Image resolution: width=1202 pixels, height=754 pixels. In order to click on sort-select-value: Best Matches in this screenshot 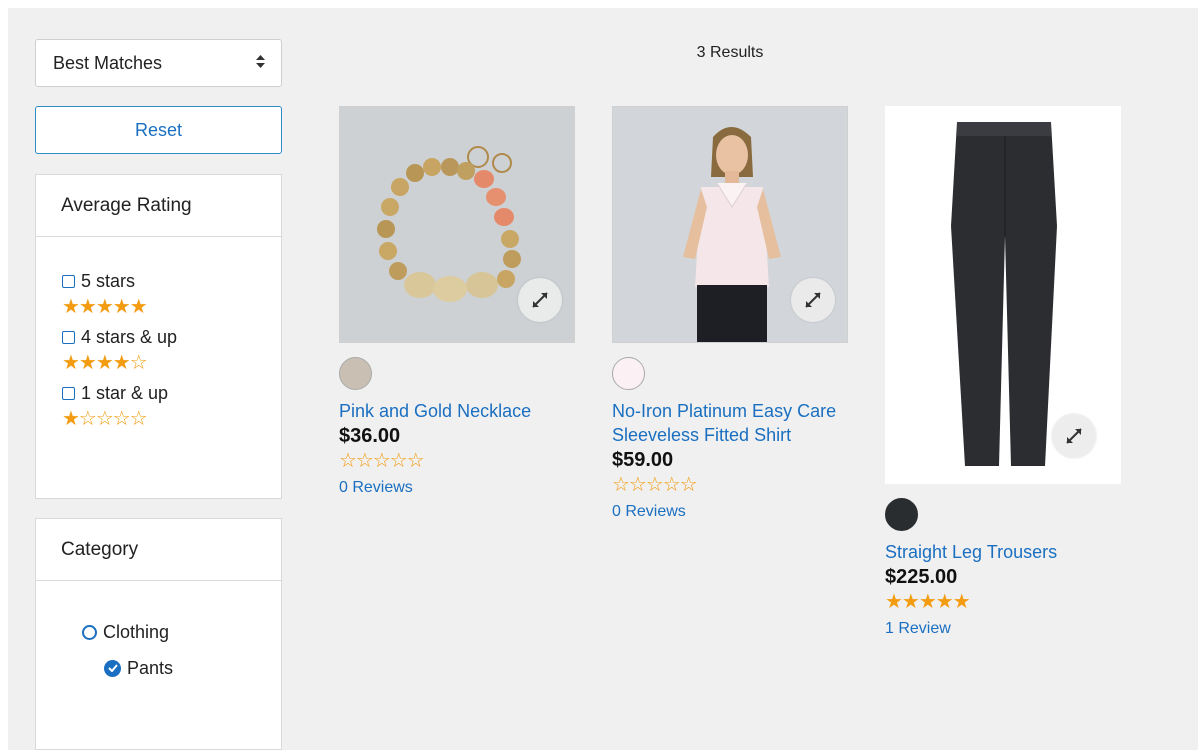, I will do `click(108, 62)`.